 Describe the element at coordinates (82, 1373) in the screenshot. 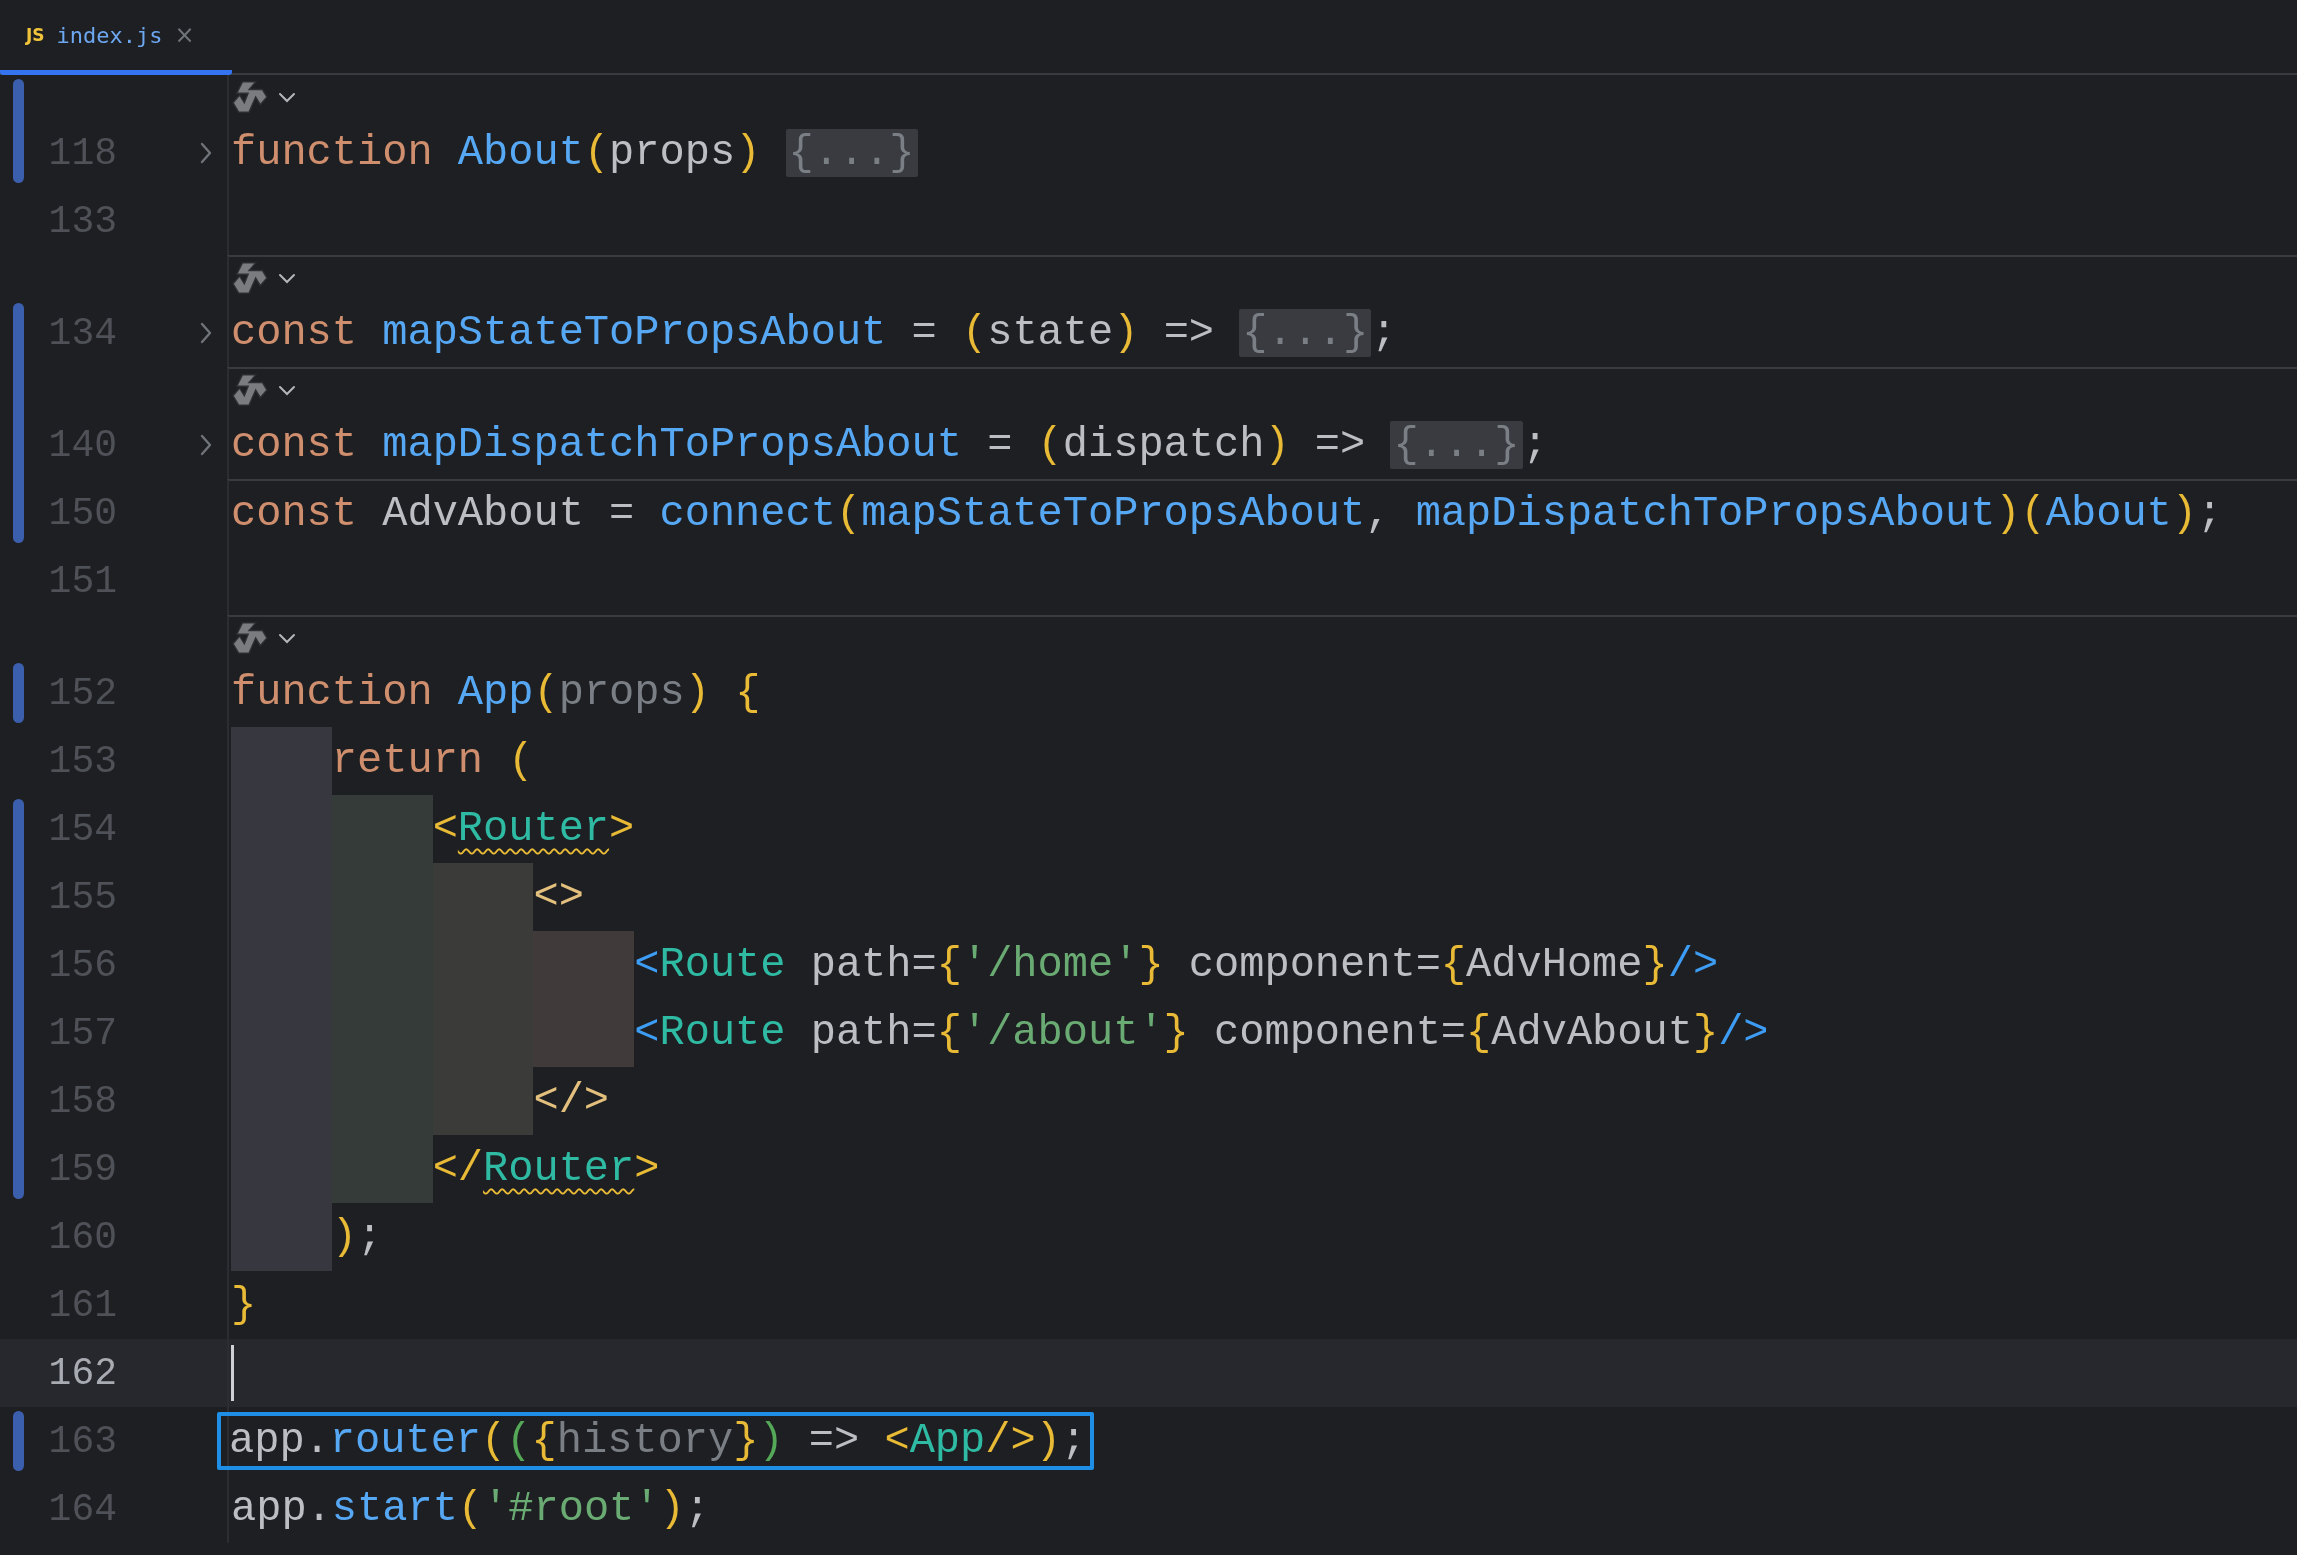

I see `line-number: 162` at that location.